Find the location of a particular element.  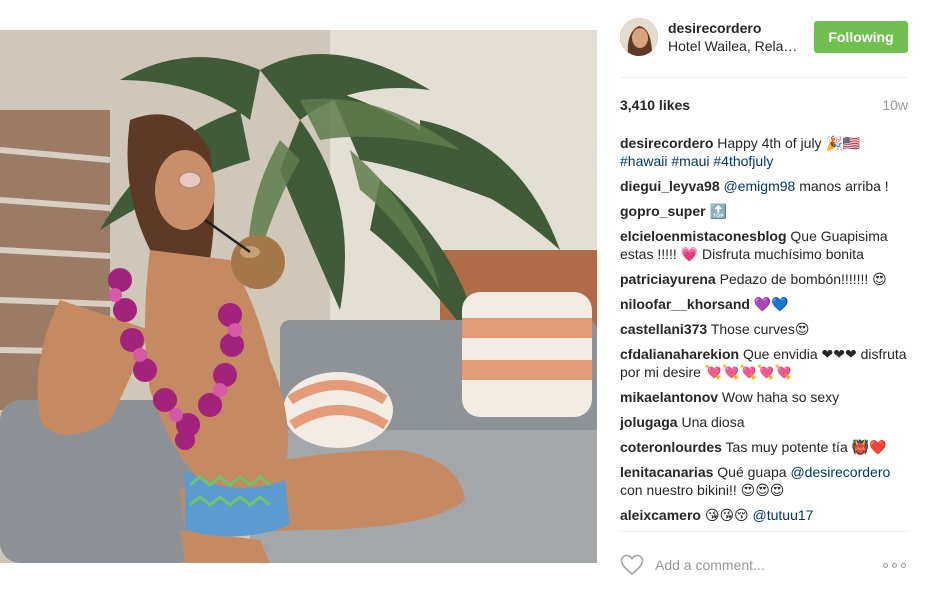

heart-outline-icon is located at coordinates (632, 565).